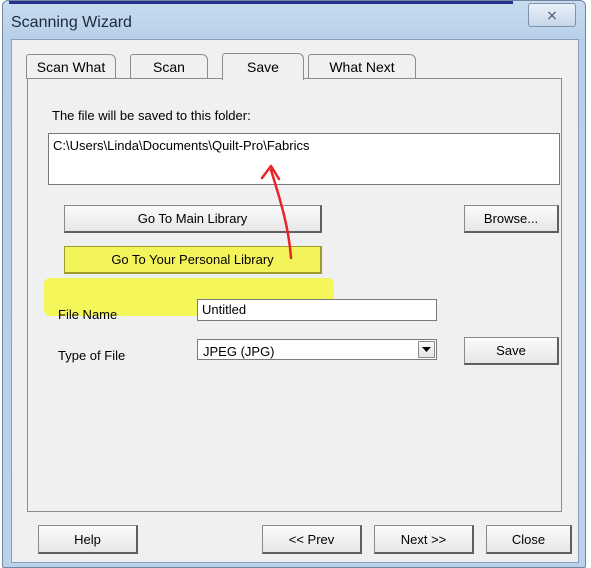 This screenshot has height=568, width=591. I want to click on help-button: Help, so click(88, 539).